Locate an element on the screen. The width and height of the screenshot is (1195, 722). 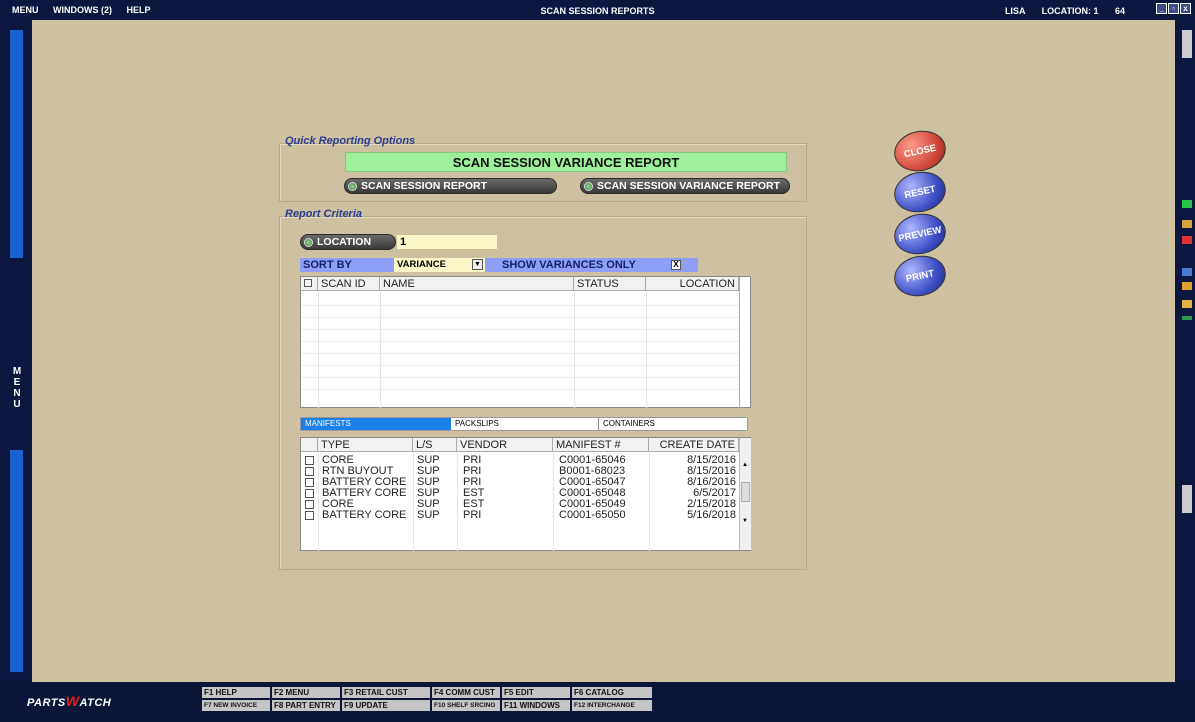
side-menu-bar: M E N U is located at coordinates (16, 351).